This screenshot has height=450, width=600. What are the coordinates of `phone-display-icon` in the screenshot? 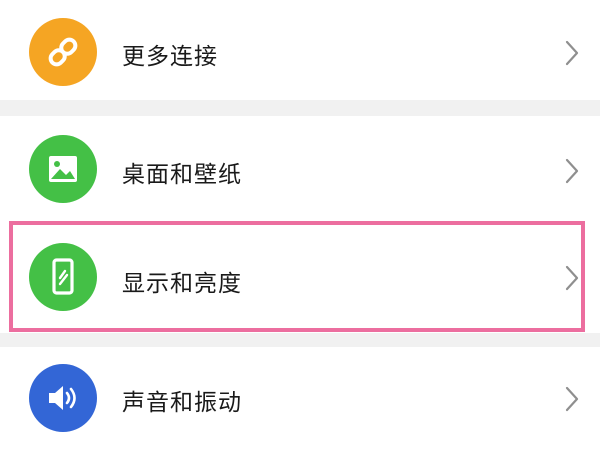 It's located at (63, 277).